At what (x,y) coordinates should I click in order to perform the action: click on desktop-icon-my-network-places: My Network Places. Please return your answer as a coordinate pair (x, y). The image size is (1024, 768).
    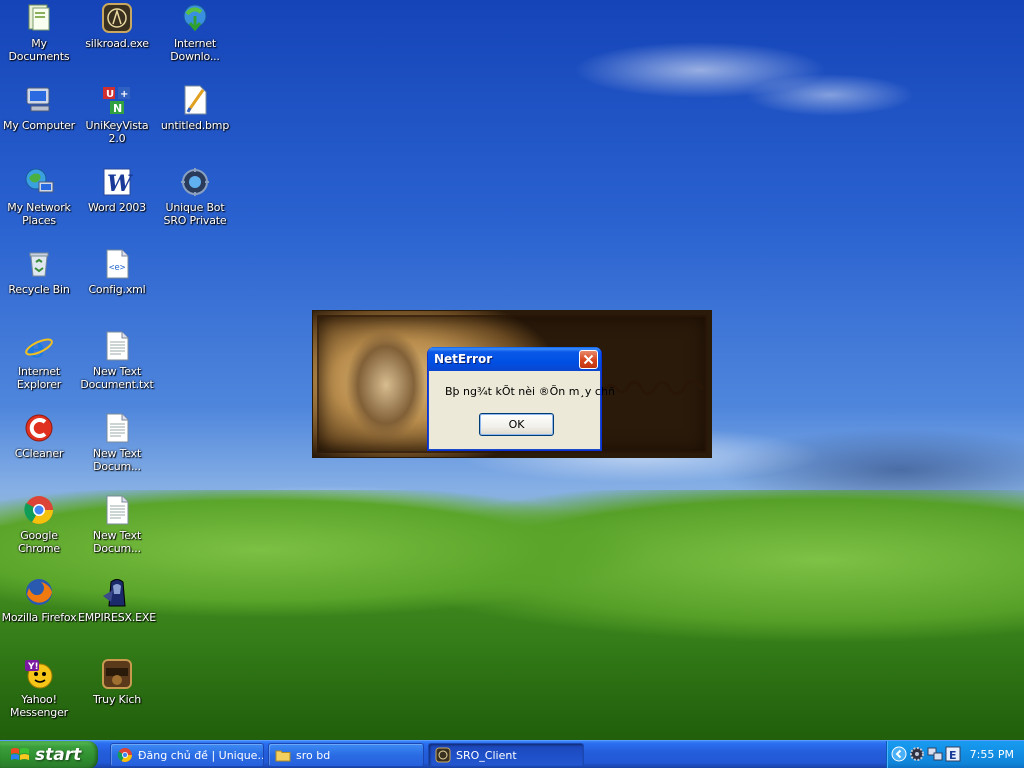
    Looking at the image, I should click on (39, 196).